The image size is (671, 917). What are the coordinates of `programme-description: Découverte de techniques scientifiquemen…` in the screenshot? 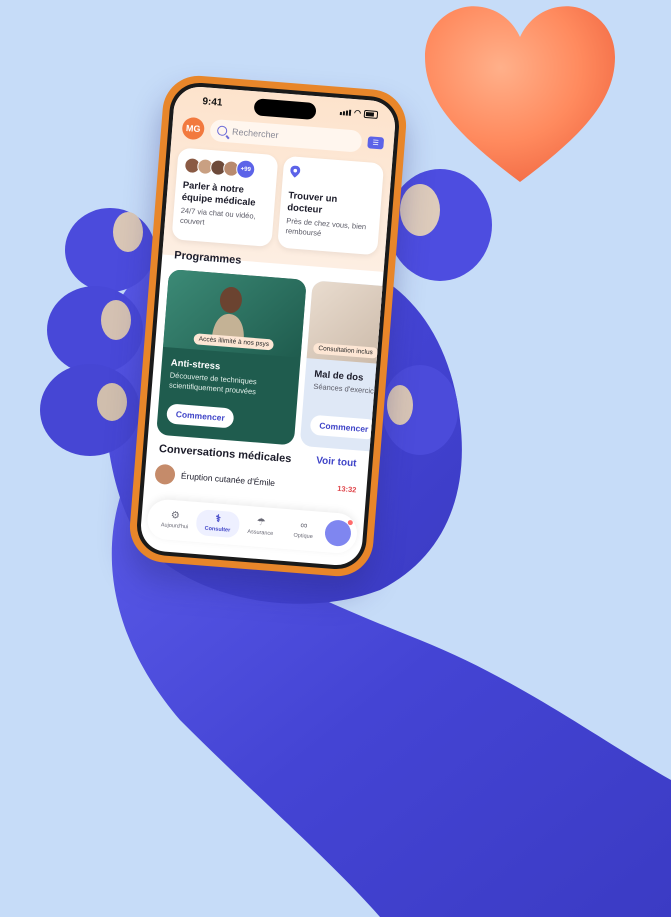 It's located at (213, 383).